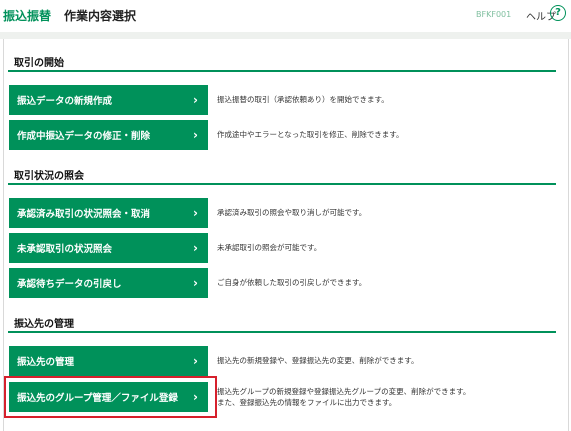 This screenshot has height=431, width=571. What do you see at coordinates (110, 397) in the screenshot?
I see `highlight-frame` at bounding box center [110, 397].